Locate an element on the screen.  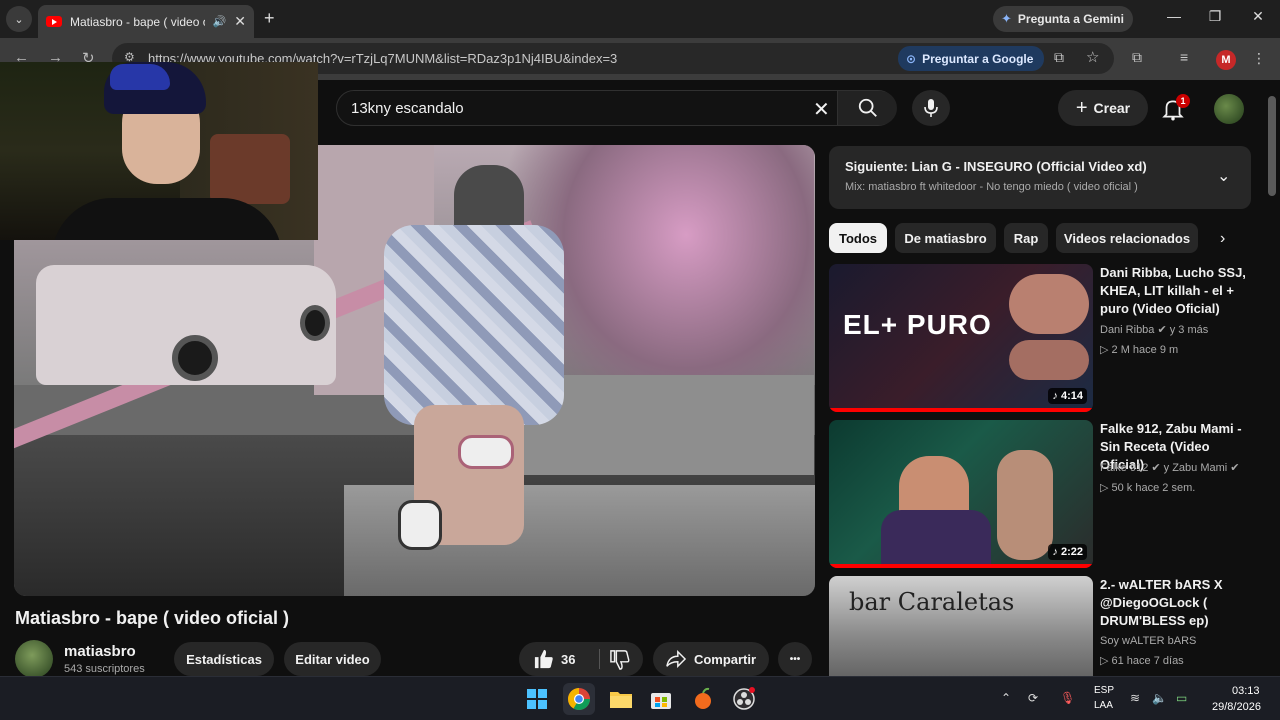
like-dislike-group: 36 is located at coordinates (581, 659).